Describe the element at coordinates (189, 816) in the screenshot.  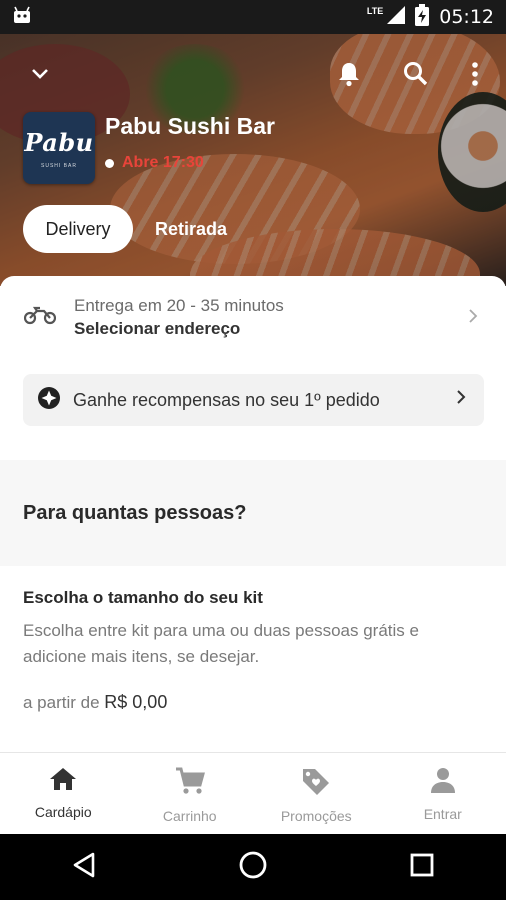
I see `nav-label: Carrinho` at that location.